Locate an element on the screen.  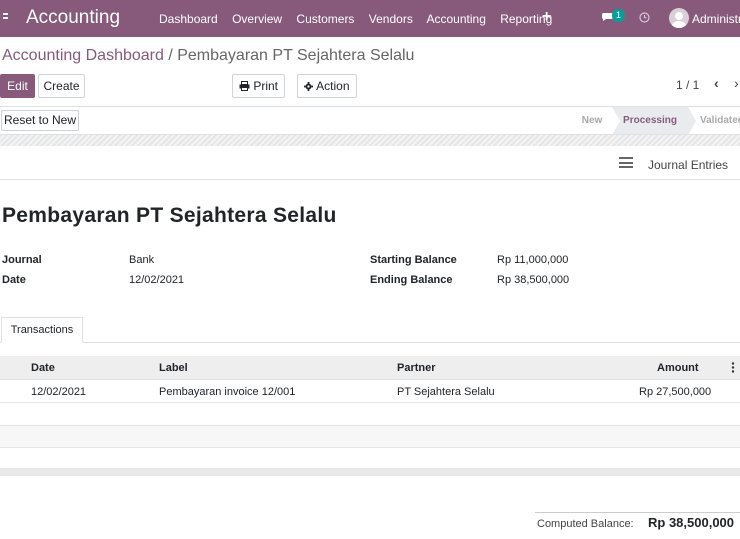
user-avatar is located at coordinates (679, 18).